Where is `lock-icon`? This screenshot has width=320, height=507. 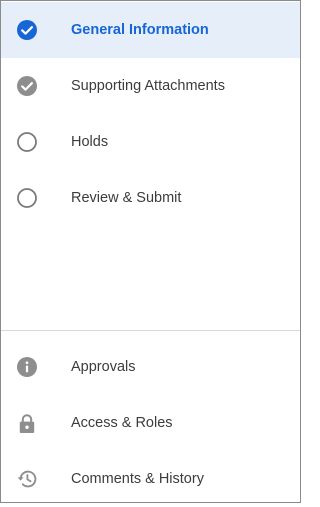 lock-icon is located at coordinates (27, 423).